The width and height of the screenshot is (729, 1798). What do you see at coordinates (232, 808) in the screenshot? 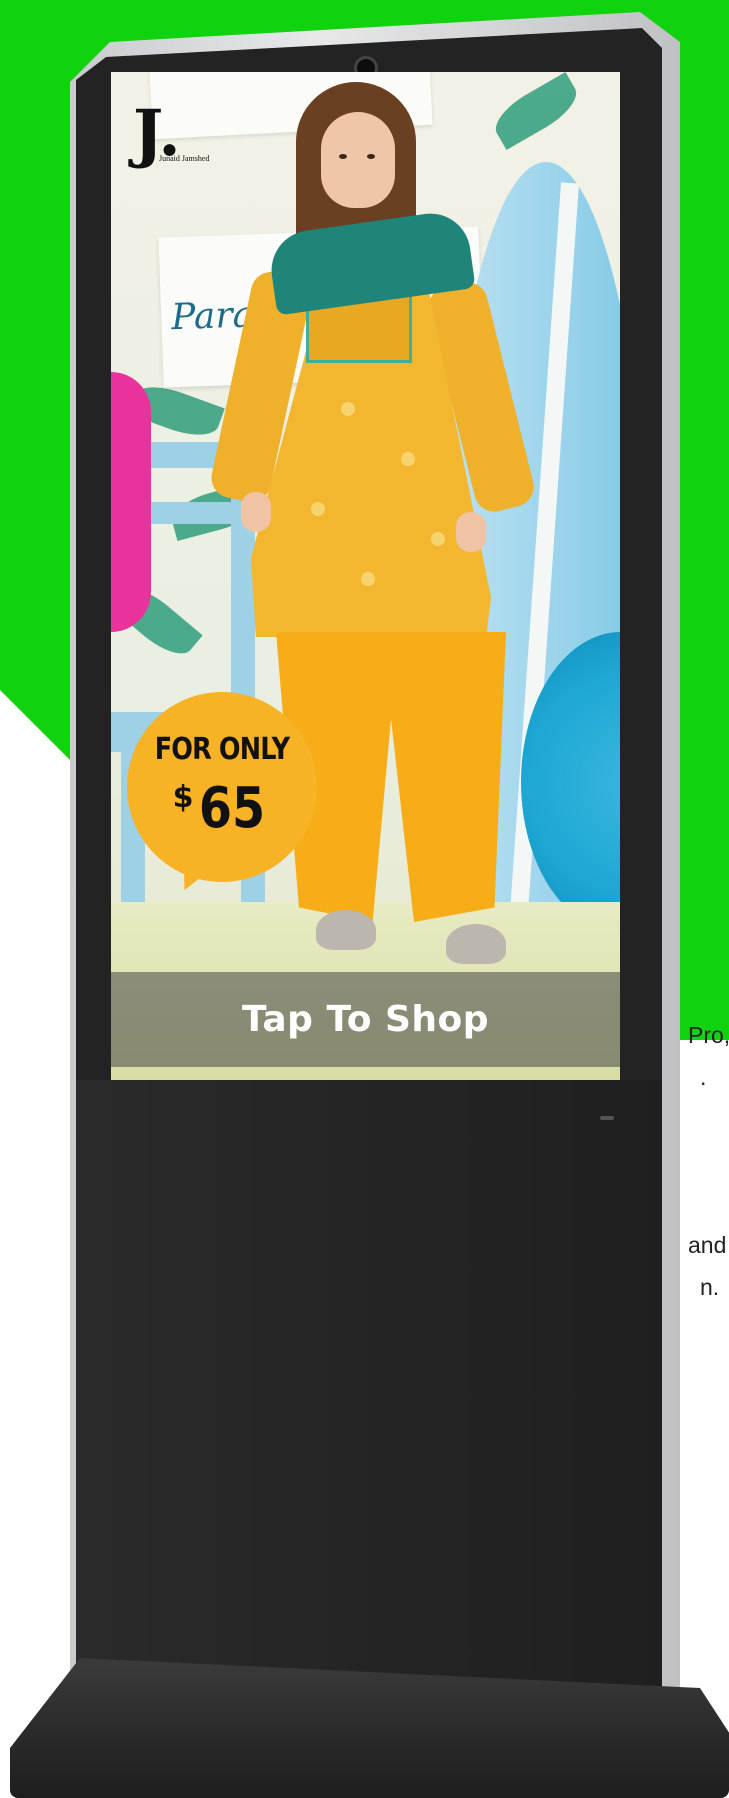
I see `price-amount: 65` at bounding box center [232, 808].